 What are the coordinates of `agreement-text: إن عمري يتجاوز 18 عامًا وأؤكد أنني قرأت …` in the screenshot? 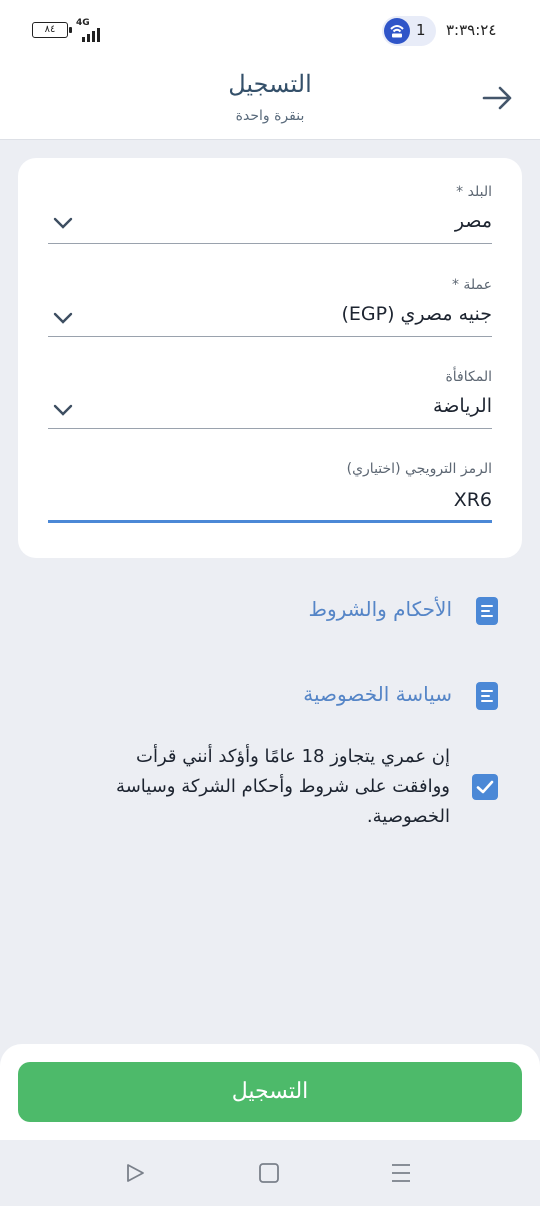 It's located at (283, 786).